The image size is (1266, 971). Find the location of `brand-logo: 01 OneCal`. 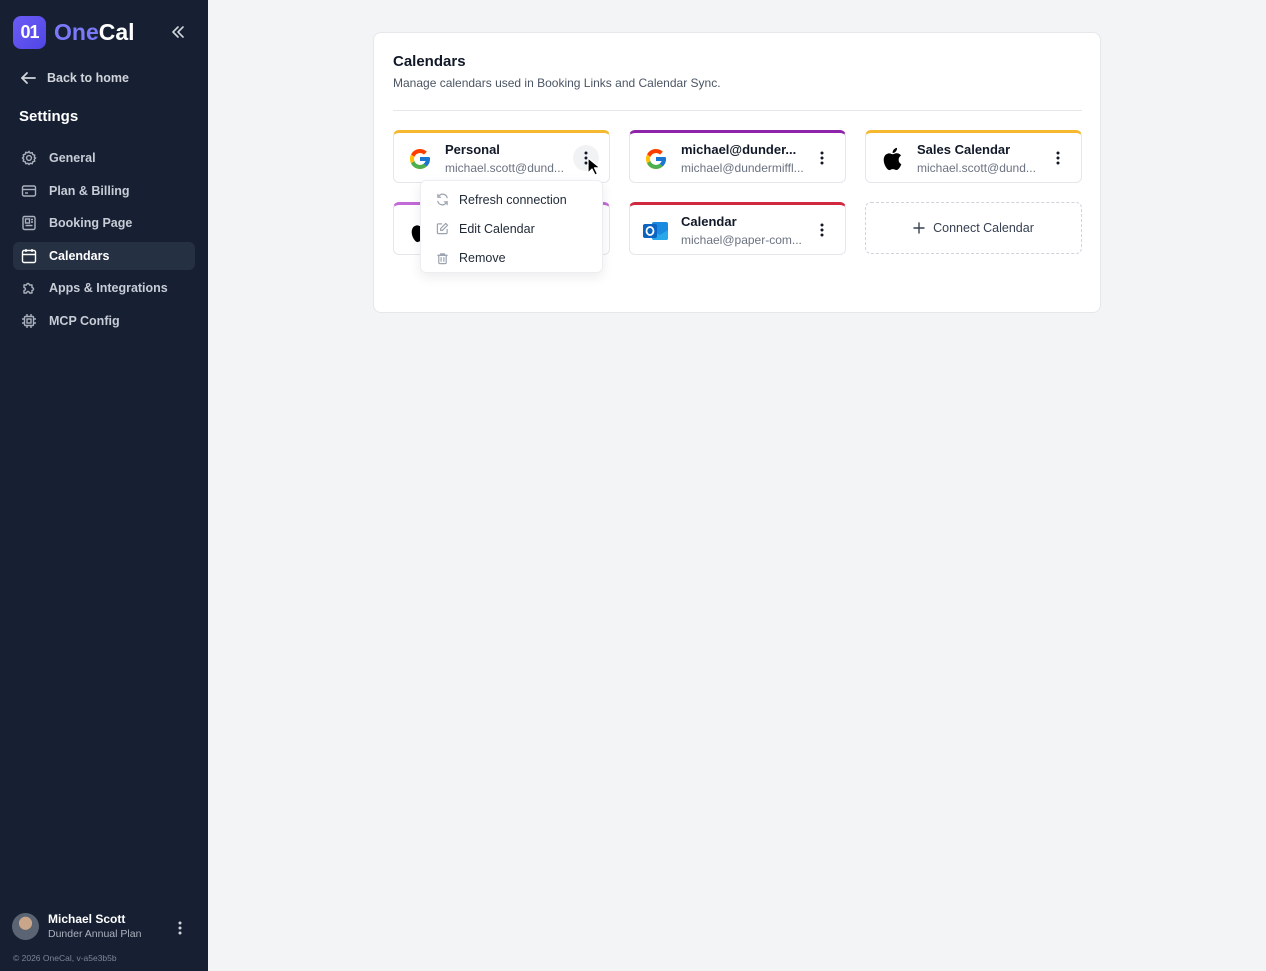

brand-logo: 01 OneCal is located at coordinates (74, 32).